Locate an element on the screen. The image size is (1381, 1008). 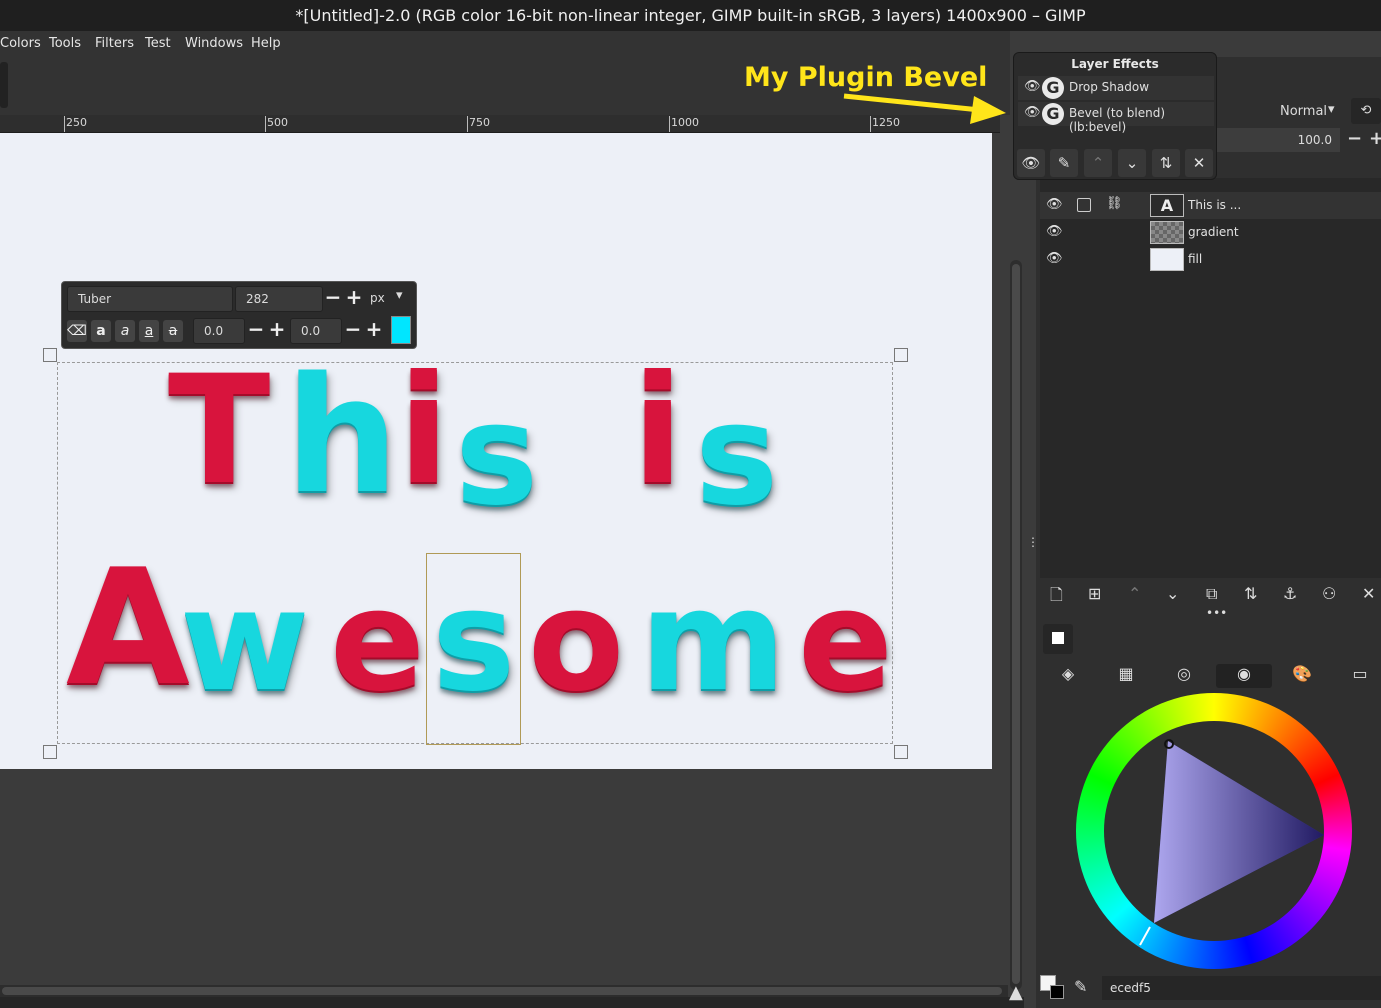
layer-row: 👁 gradient is located at coordinates (1210, 232).